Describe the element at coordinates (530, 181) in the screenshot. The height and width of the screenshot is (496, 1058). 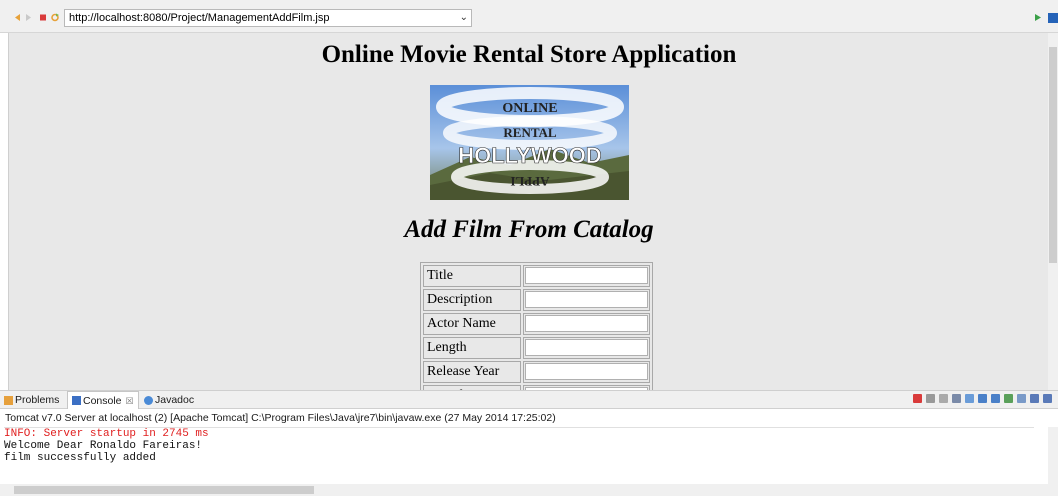
I see `svg-text: APPLI` at that location.